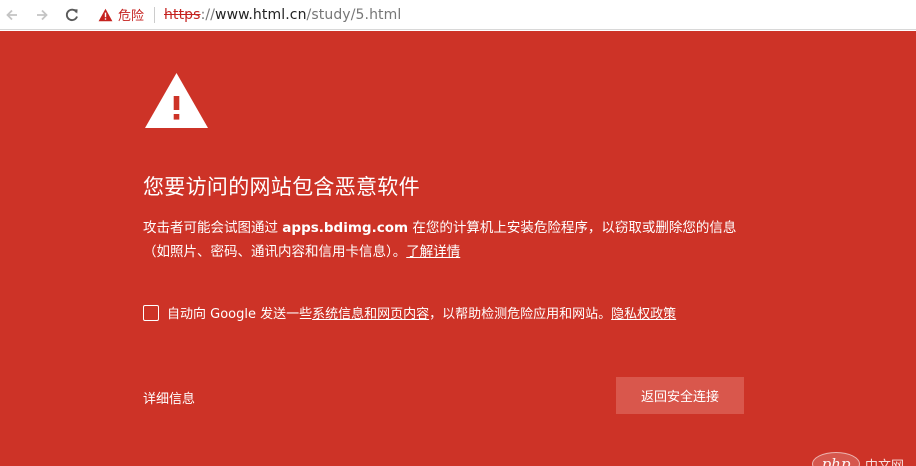 The height and width of the screenshot is (466, 916). Describe the element at coordinates (520, 314) in the screenshot. I see `opt-in-text-2: ，以帮助检测危险应用和网站。` at that location.